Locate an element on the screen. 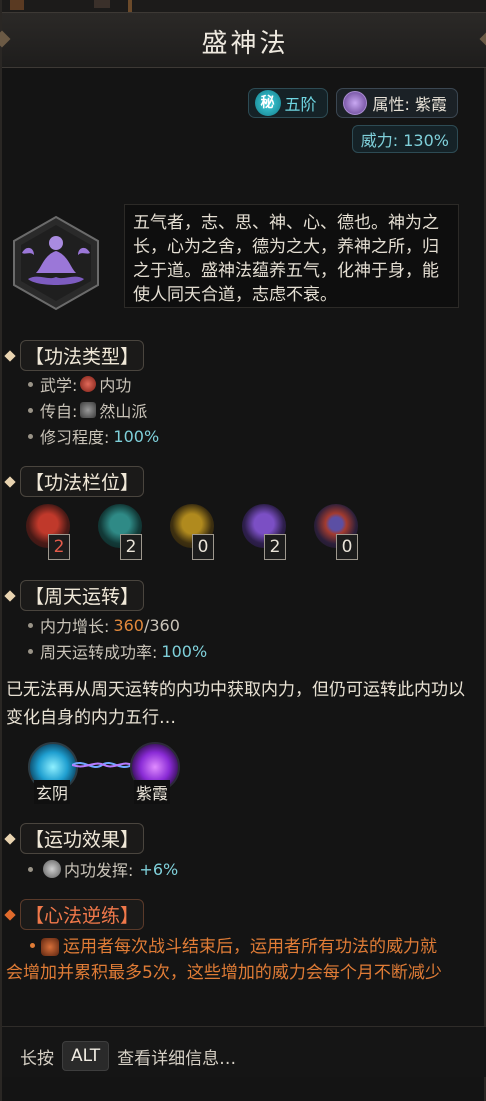 This screenshot has width=486, height=1101. section-slots-header: 【功法栏位】 is located at coordinates (74, 481).